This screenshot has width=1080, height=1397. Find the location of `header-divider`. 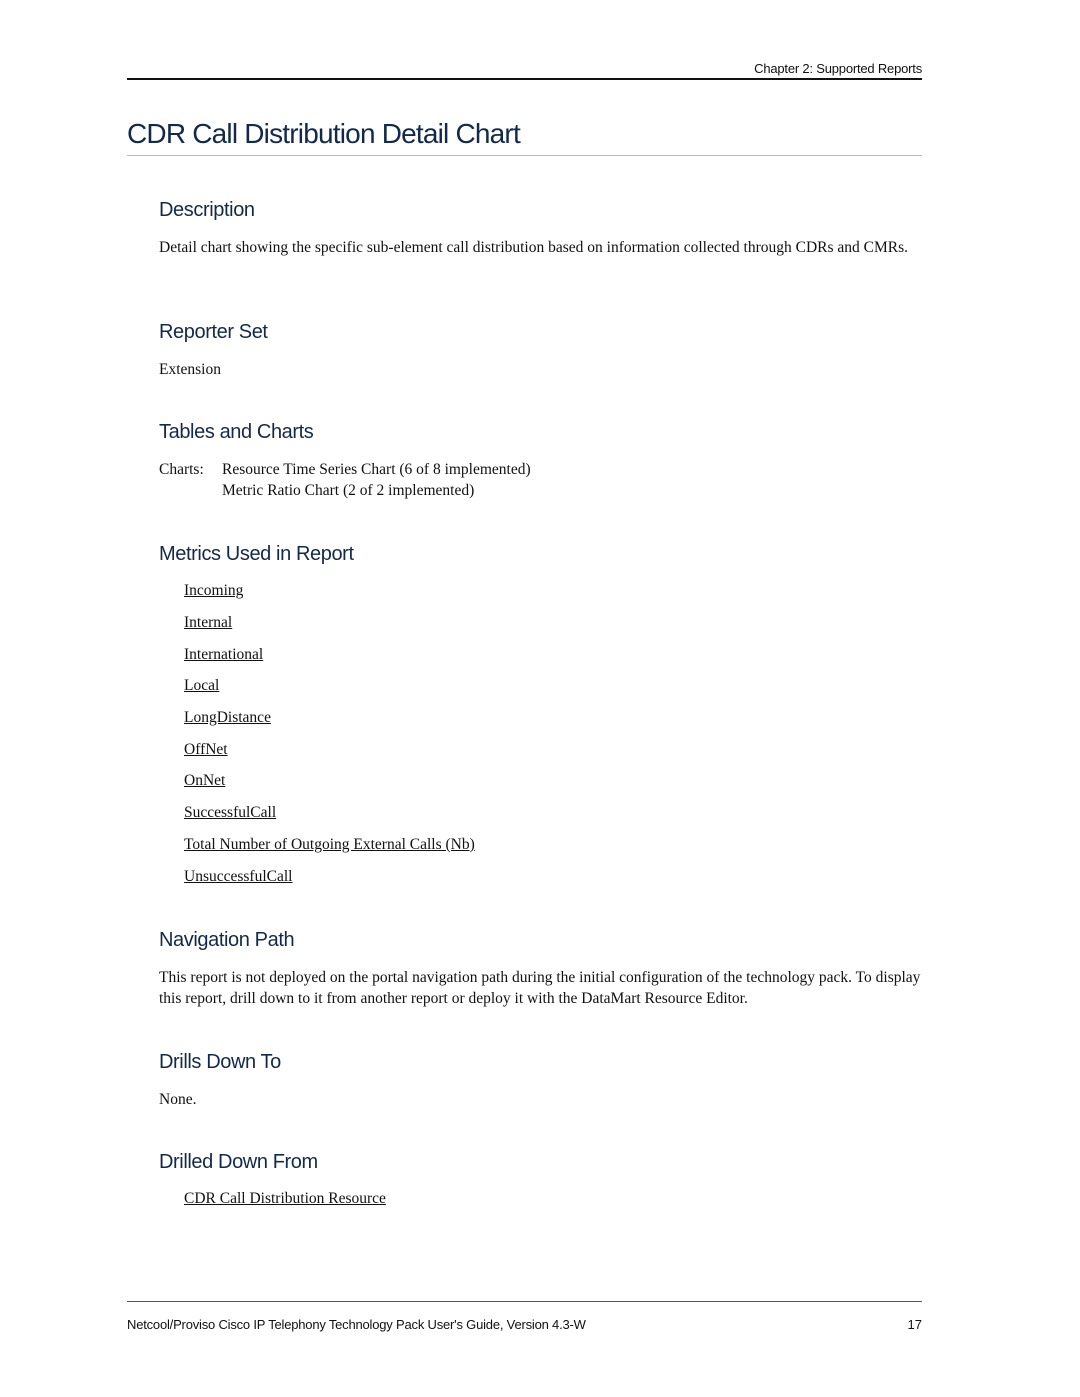

header-divider is located at coordinates (524, 79).